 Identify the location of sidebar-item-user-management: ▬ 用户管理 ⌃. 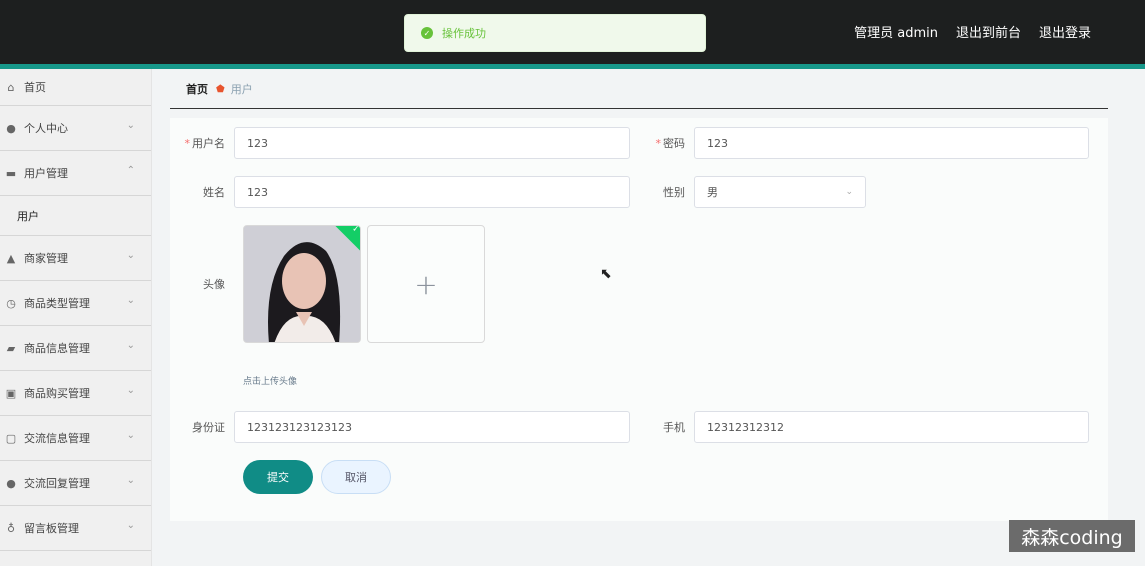
(75, 173).